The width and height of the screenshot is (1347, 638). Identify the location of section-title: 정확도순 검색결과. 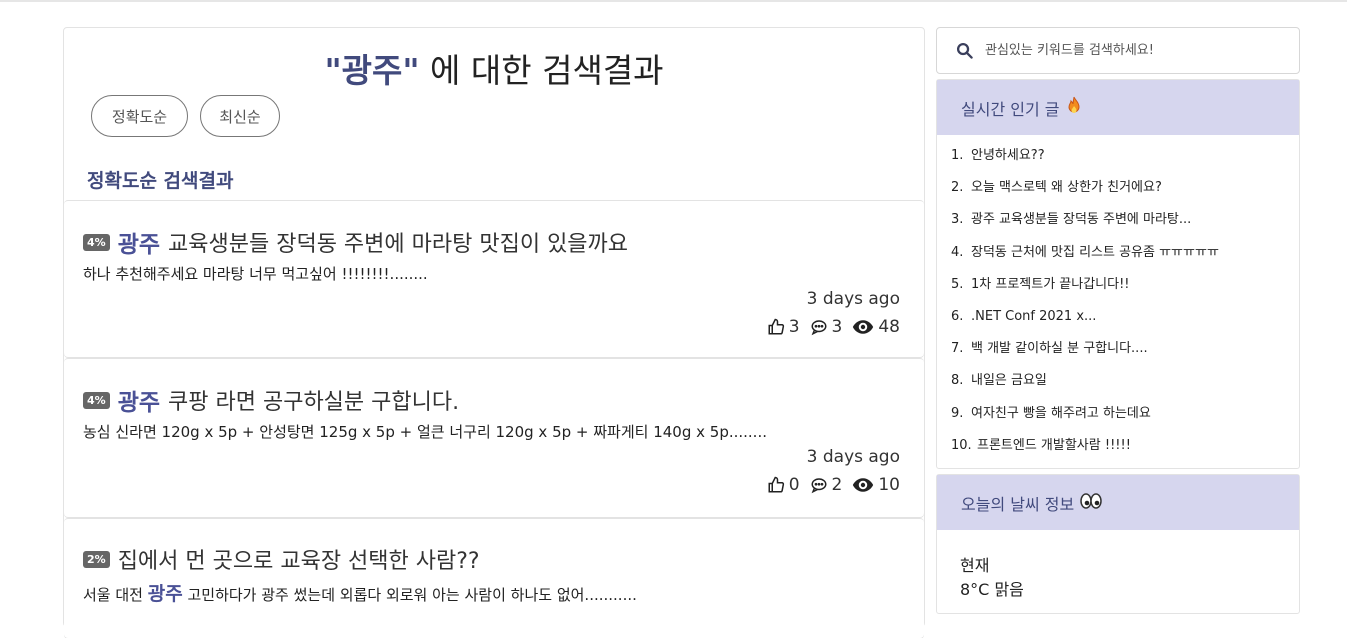
(160, 181).